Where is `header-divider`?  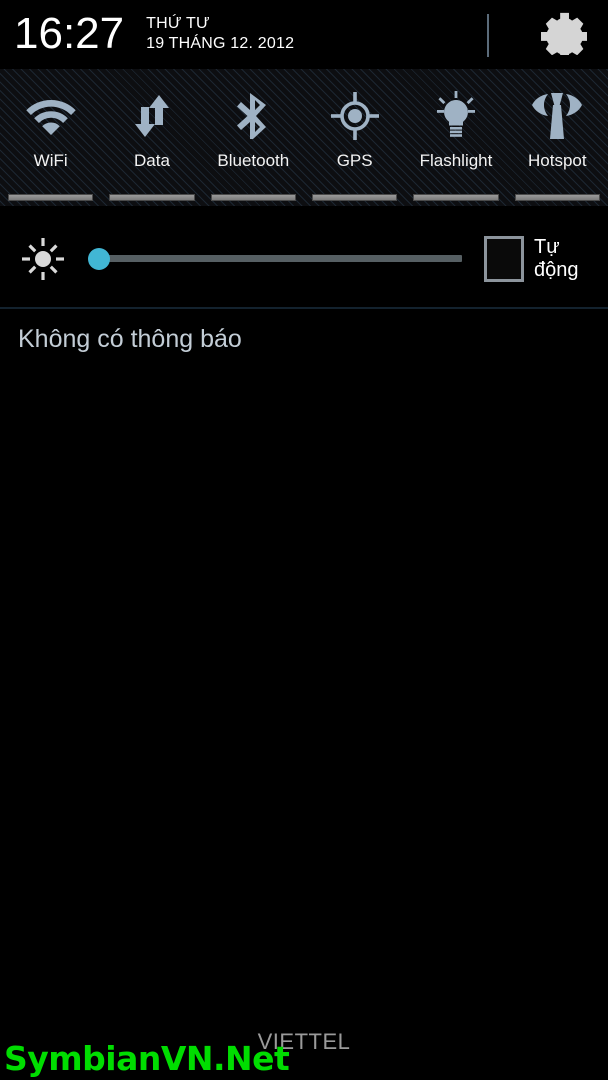
header-divider is located at coordinates (488, 35).